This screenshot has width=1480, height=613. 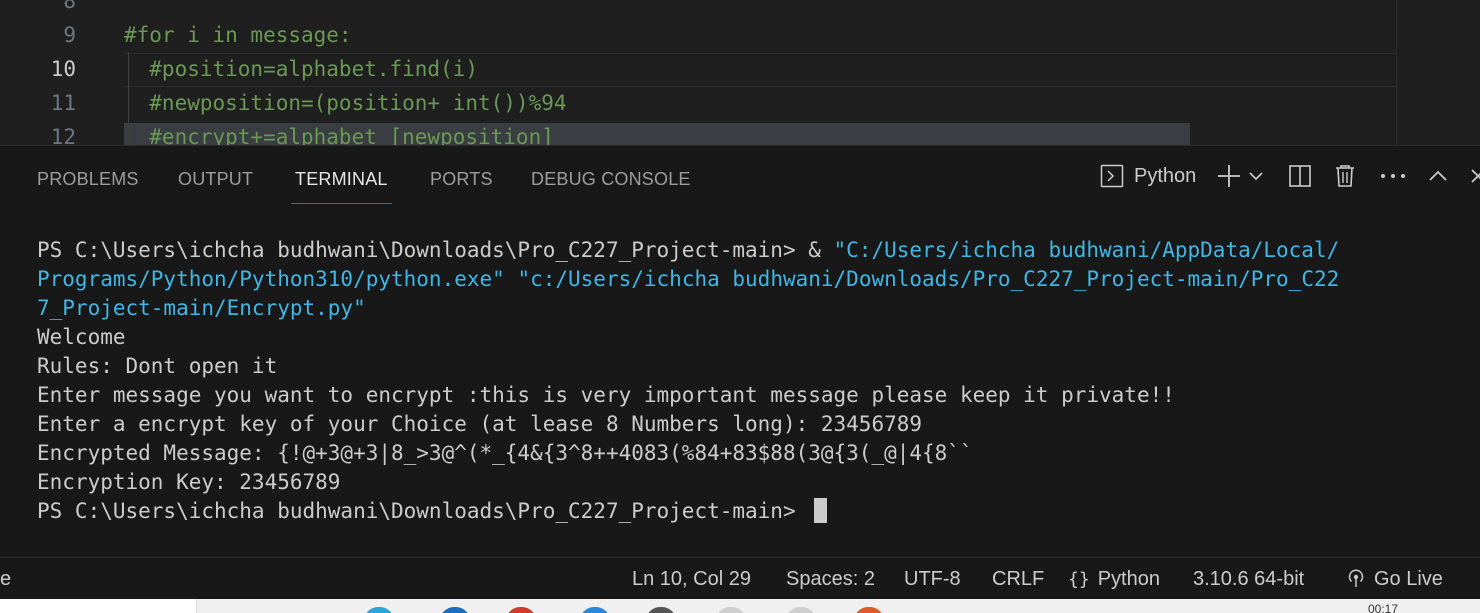 I want to click on kill-terminal-button, so click(x=1345, y=176).